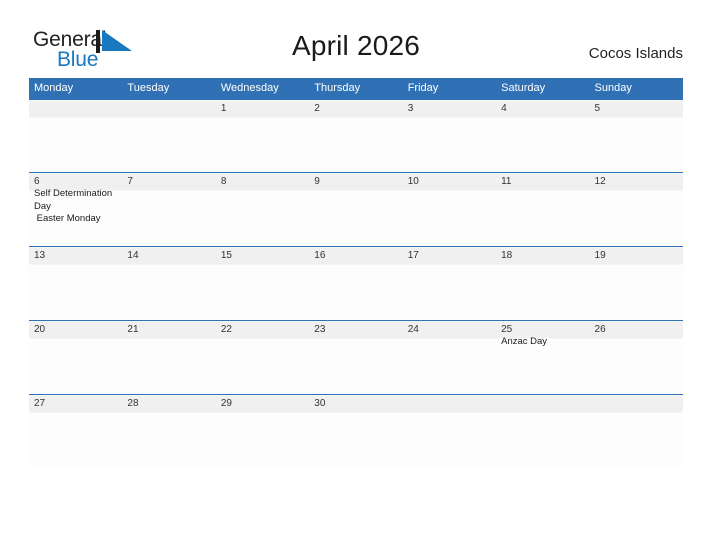 This screenshot has height=550, width=712. I want to click on location-label: Cocos Islands, so click(635, 53).